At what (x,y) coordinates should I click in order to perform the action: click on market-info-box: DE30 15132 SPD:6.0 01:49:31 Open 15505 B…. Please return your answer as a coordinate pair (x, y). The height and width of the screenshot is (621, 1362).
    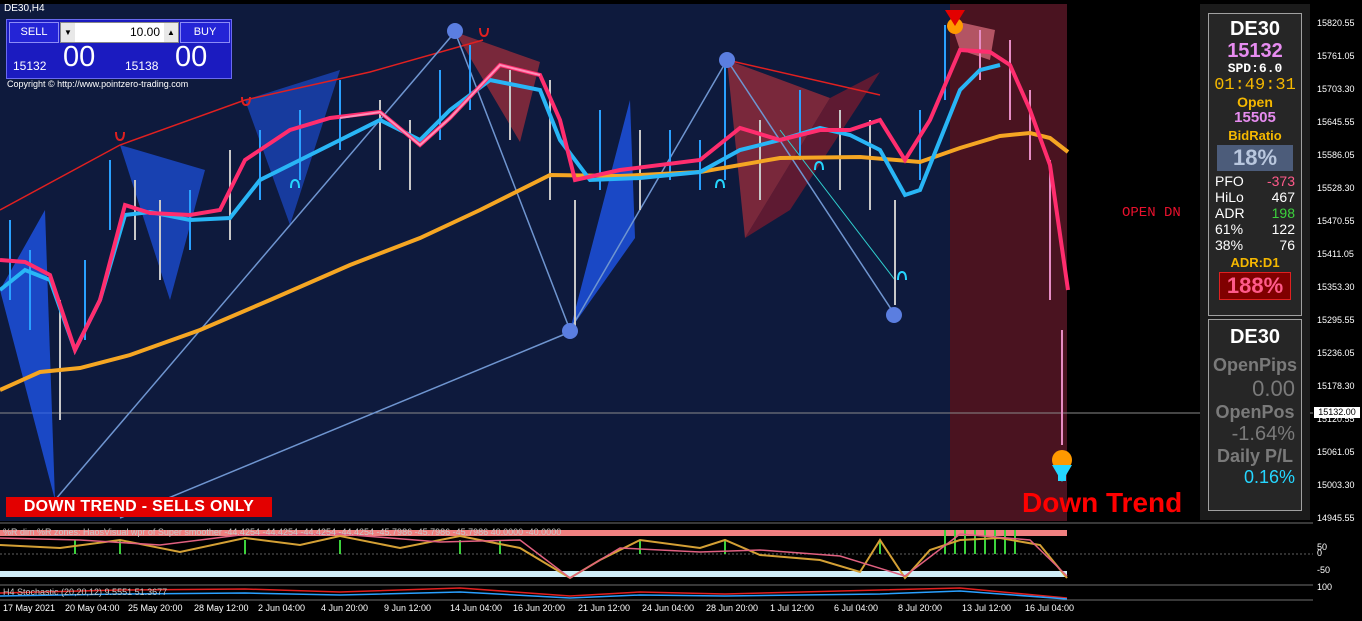
    Looking at the image, I should click on (1255, 164).